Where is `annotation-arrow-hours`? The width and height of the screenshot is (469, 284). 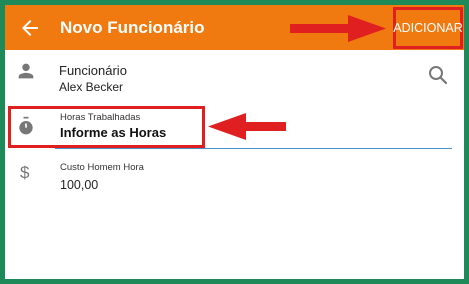 annotation-arrow-hours is located at coordinates (247, 126).